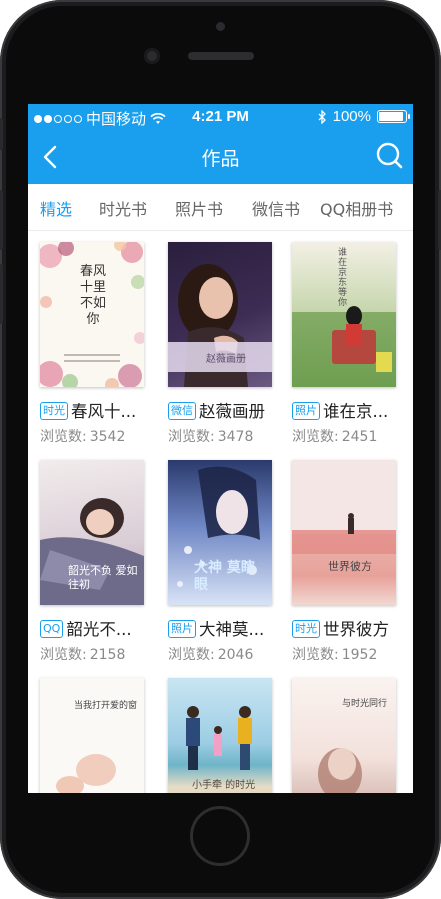 The height and width of the screenshot is (899, 441). Describe the element at coordinates (322, 116) in the screenshot. I see `bluetooth-icon` at that location.